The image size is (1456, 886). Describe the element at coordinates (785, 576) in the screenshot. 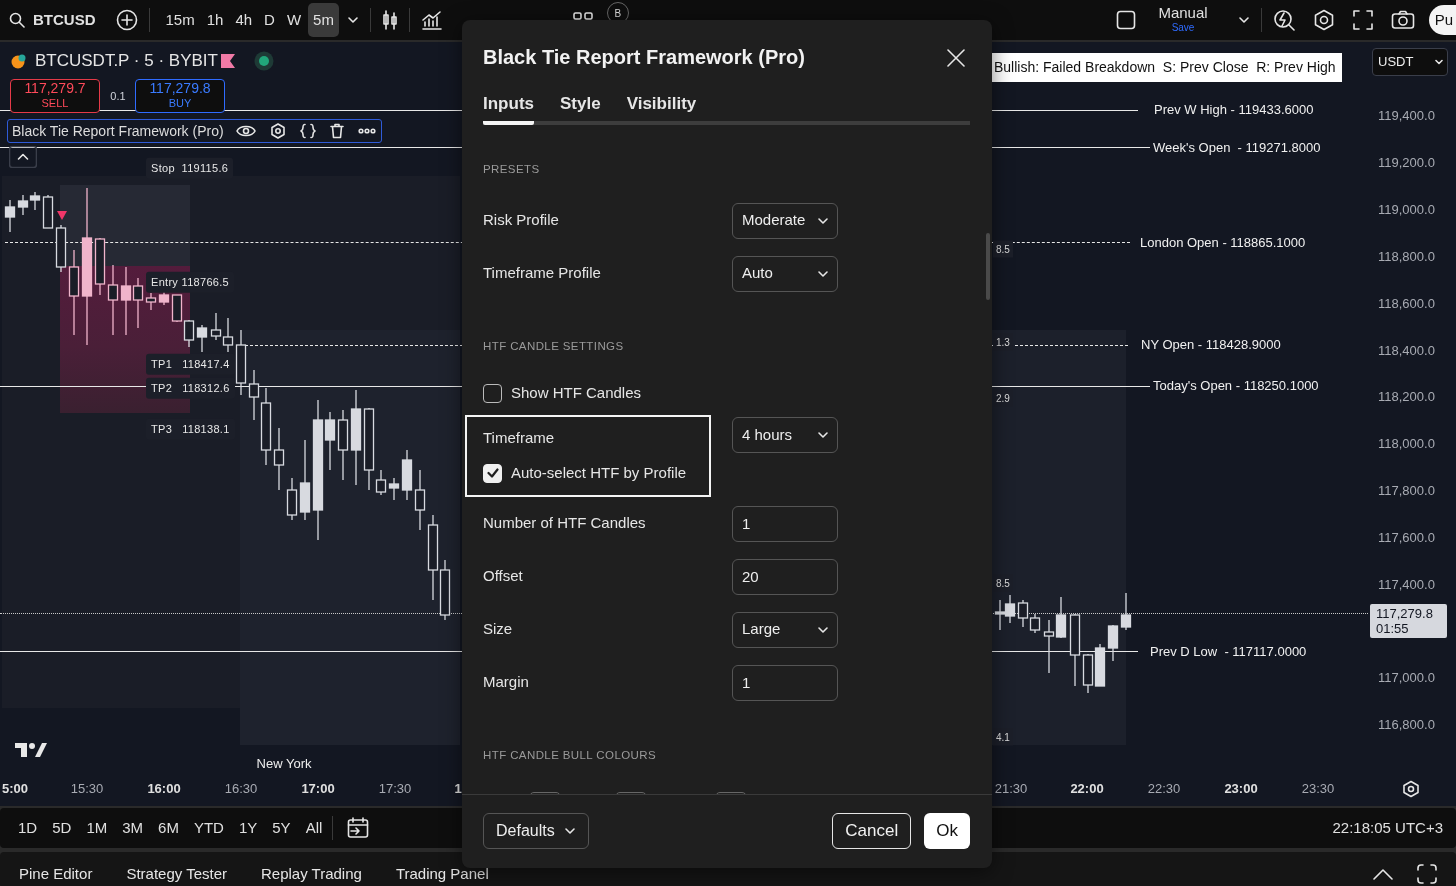

I see `input-field: 20` at that location.